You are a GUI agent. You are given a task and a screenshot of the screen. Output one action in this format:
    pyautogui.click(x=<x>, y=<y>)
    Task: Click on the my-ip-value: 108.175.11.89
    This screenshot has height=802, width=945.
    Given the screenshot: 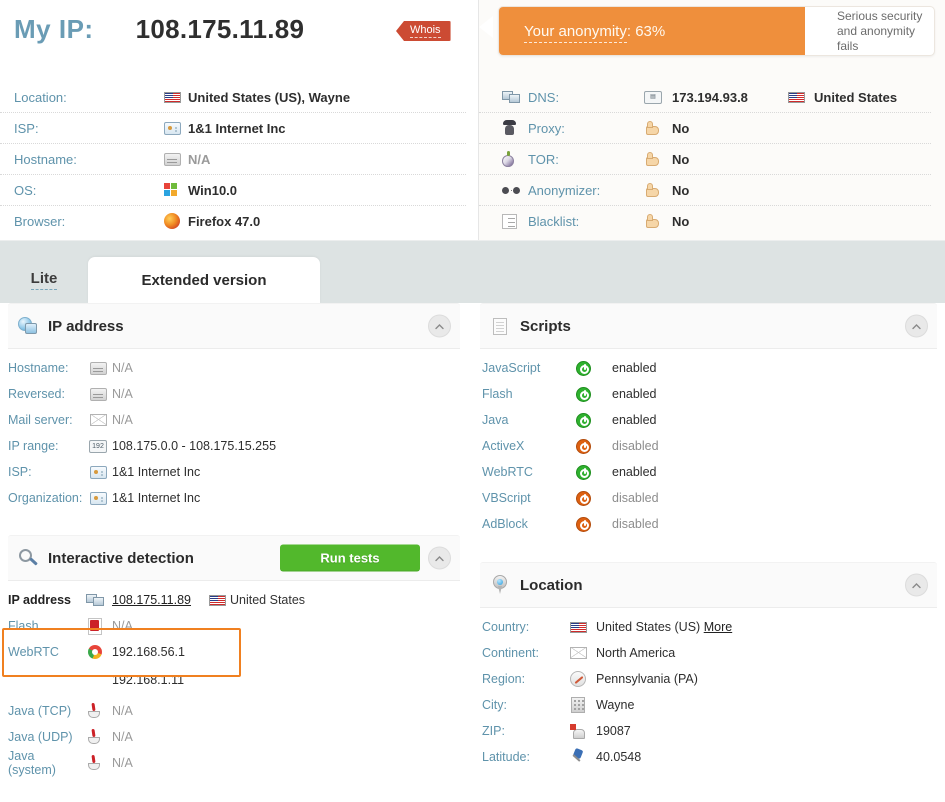 What is the action you would take?
    pyautogui.click(x=220, y=29)
    